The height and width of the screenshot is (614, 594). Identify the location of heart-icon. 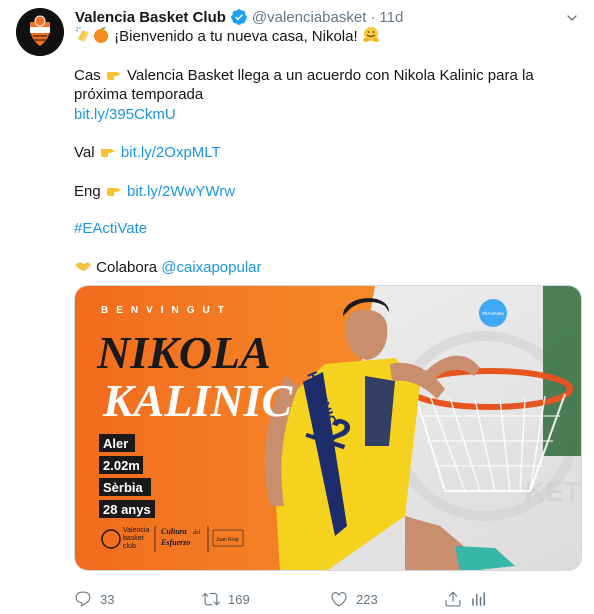
(339, 599).